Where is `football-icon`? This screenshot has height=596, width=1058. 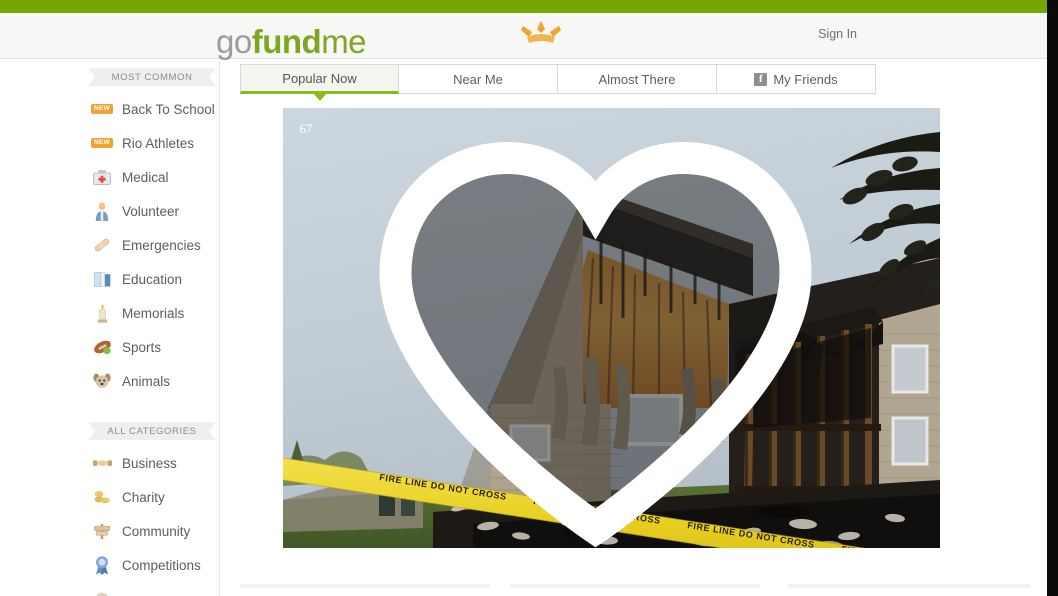 football-icon is located at coordinates (102, 347).